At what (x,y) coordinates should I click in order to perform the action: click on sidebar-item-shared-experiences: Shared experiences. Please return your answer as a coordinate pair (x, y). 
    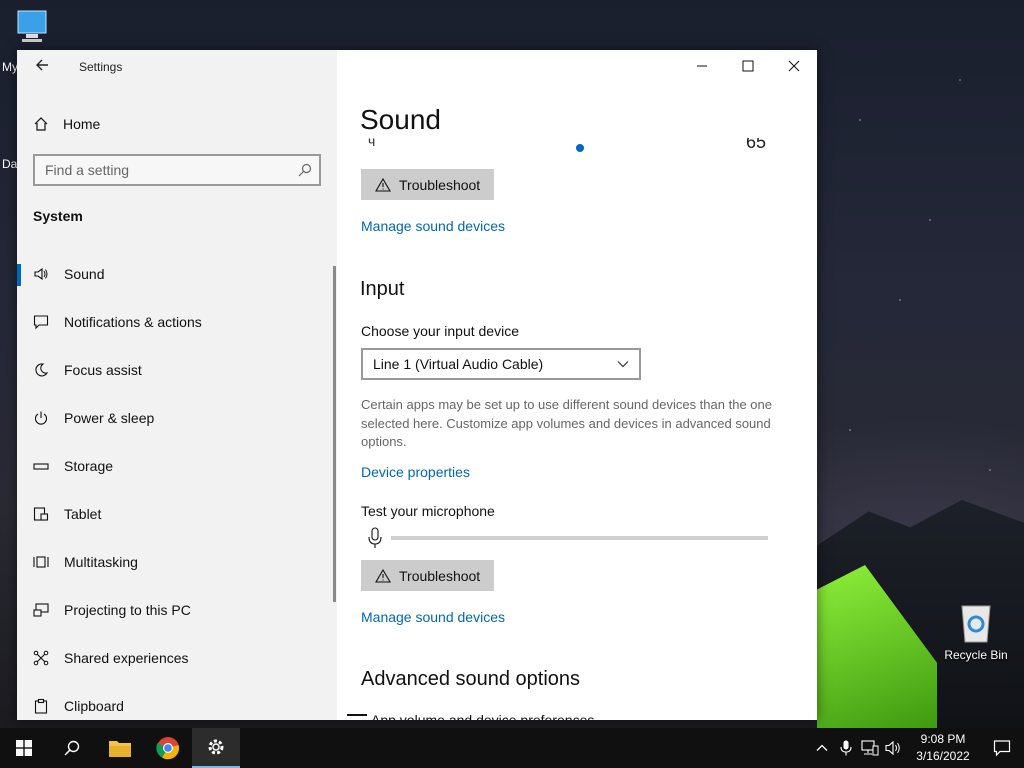
    Looking at the image, I should click on (175, 658).